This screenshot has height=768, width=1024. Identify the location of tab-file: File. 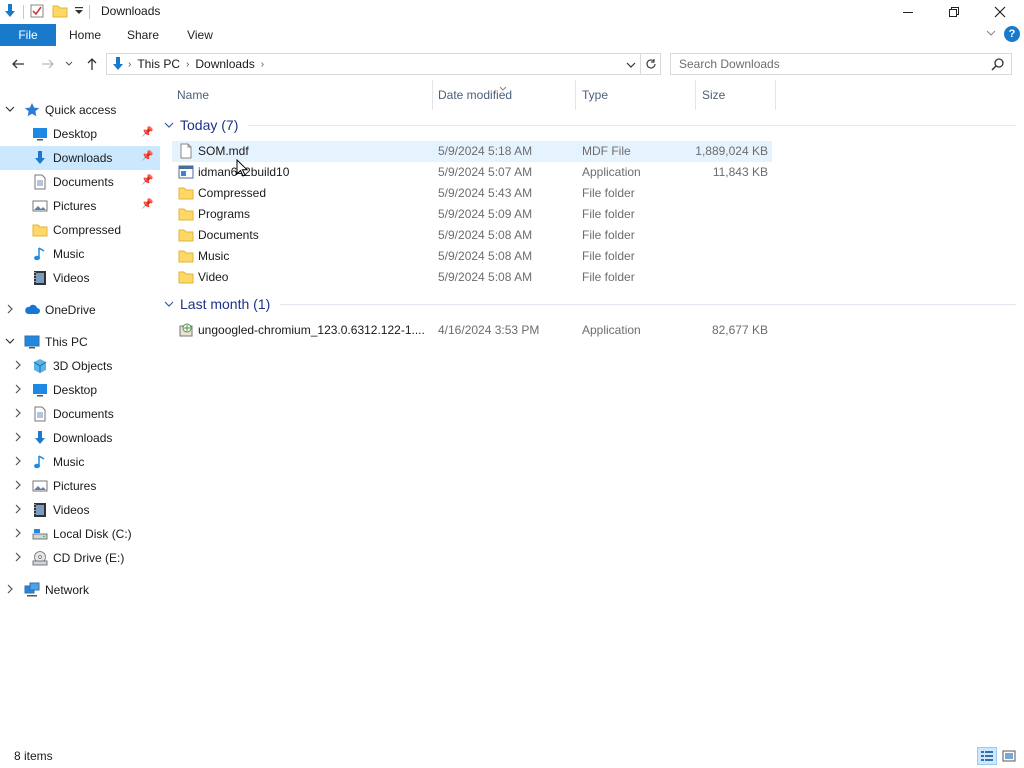
(28, 35).